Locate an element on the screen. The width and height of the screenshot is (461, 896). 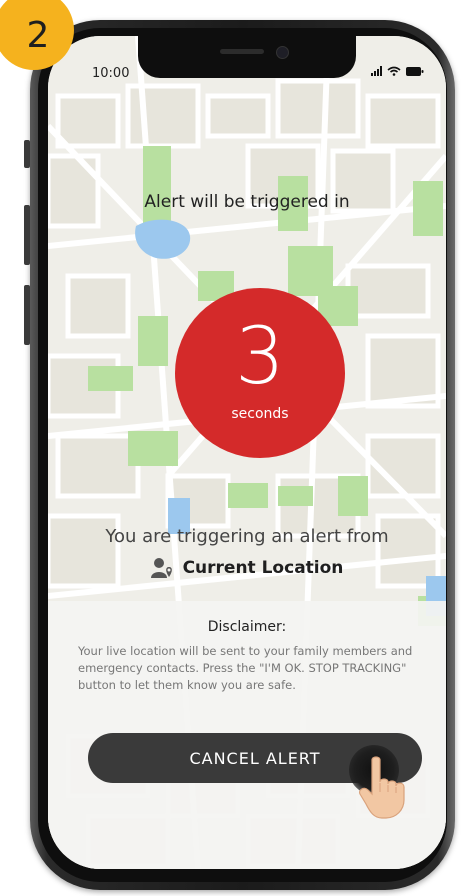
speaker-grille is located at coordinates (242, 51).